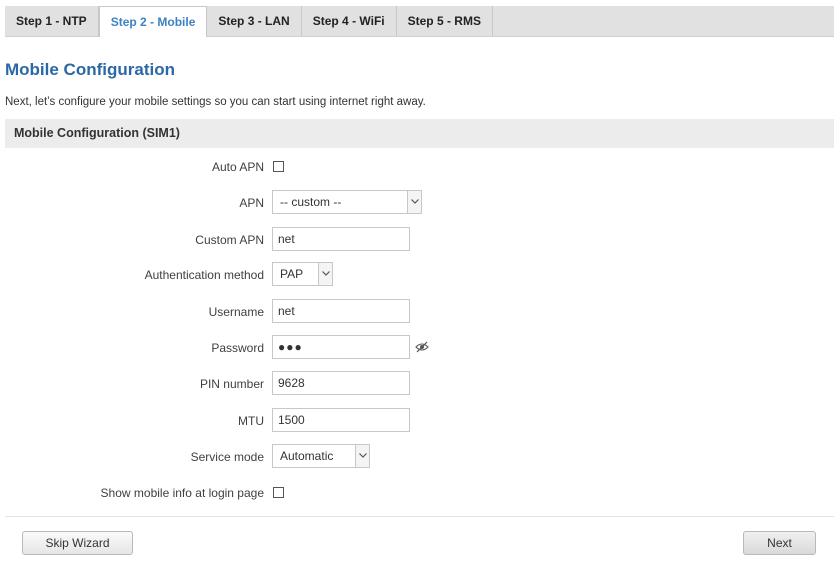 The image size is (840, 578). I want to click on row-mtu: MTU, so click(420, 421).